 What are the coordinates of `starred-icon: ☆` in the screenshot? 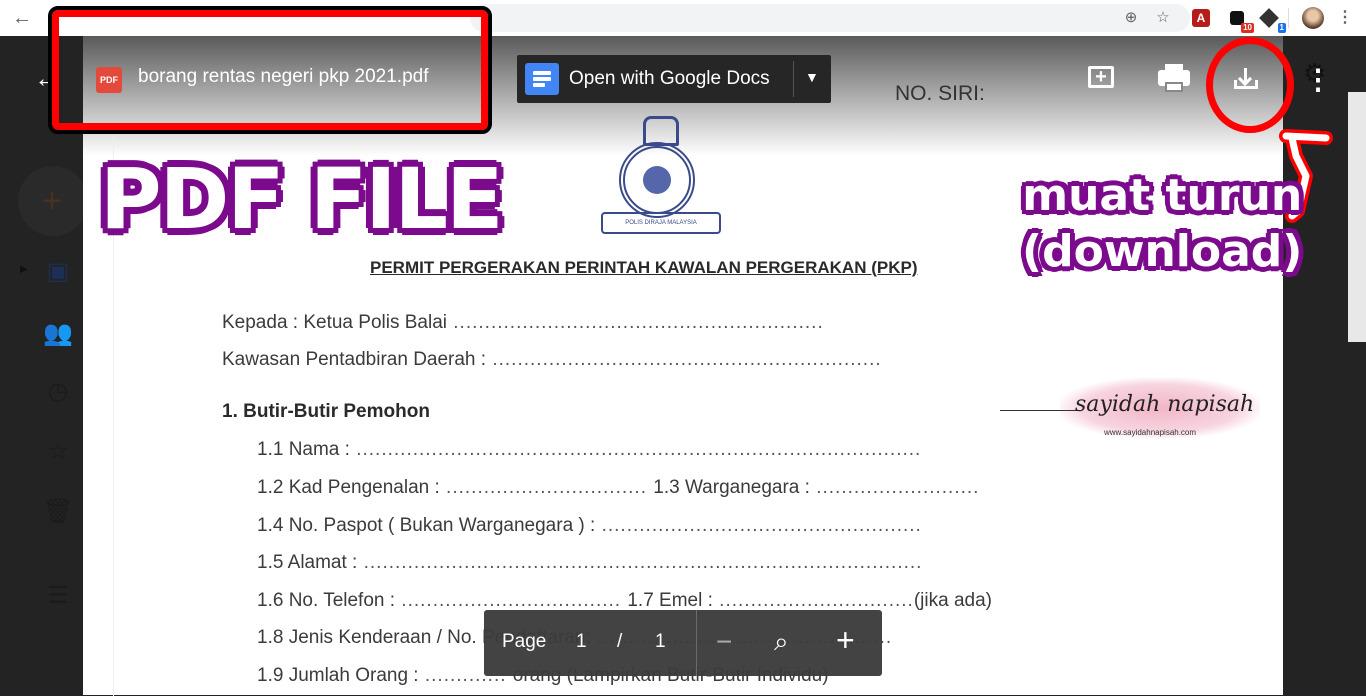 It's located at (58, 452).